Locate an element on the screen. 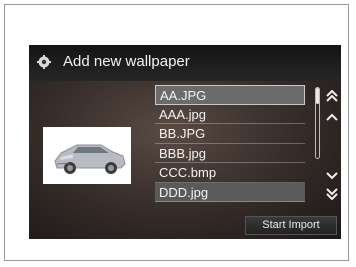 The width and height of the screenshot is (356, 267). file-item-bbb-jpg: BBB.jpg is located at coordinates (230, 153).